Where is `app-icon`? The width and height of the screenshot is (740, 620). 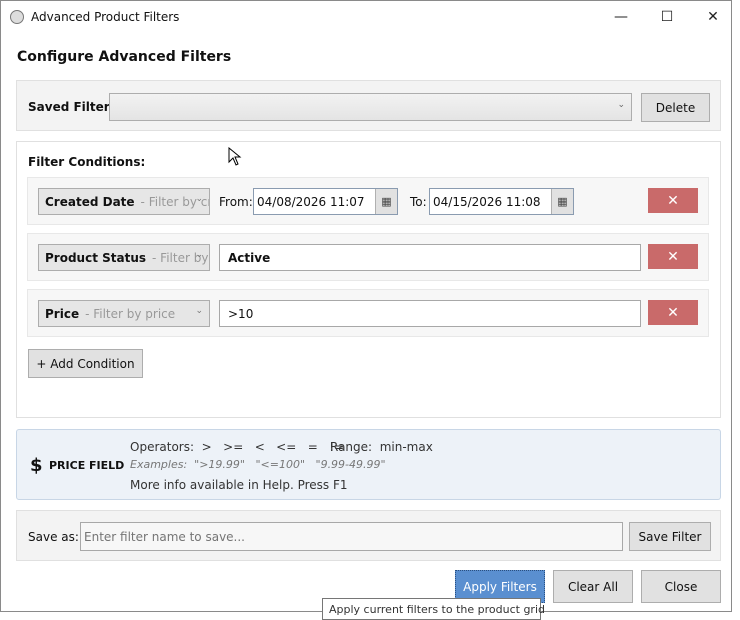
app-icon is located at coordinates (17, 17).